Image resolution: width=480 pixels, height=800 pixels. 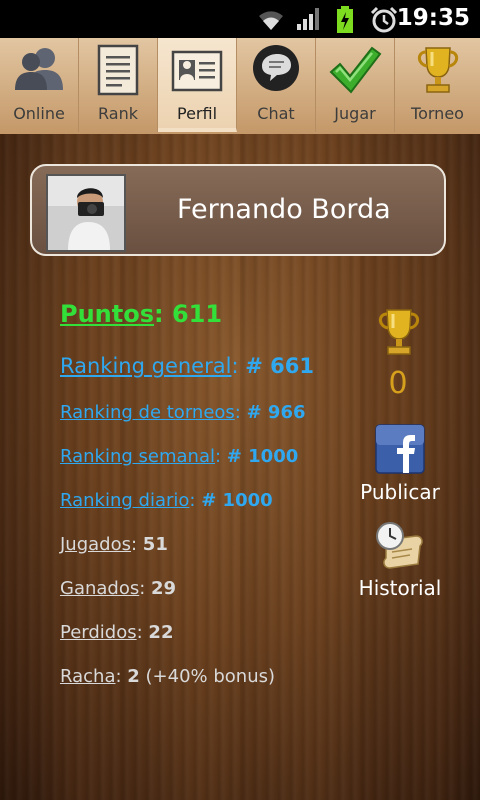 I want to click on avatar-photo, so click(x=86, y=213).